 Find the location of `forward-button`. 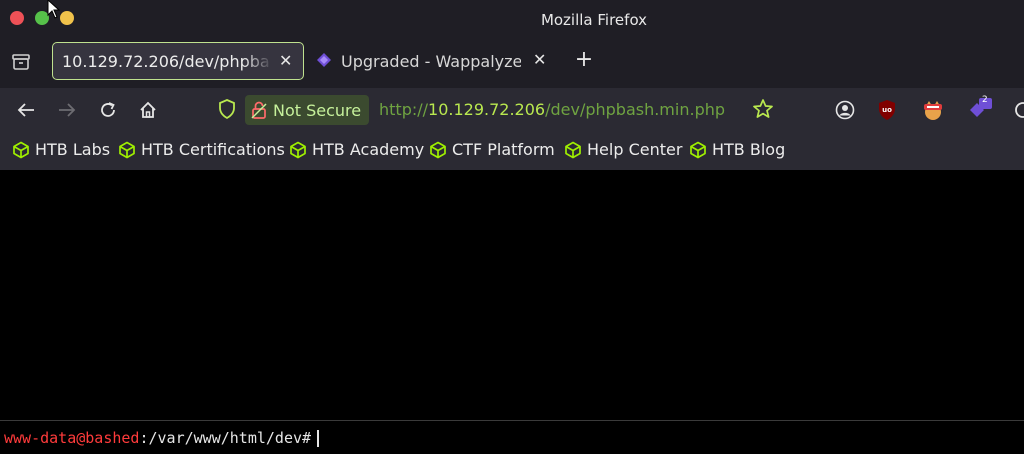

forward-button is located at coordinates (67, 110).